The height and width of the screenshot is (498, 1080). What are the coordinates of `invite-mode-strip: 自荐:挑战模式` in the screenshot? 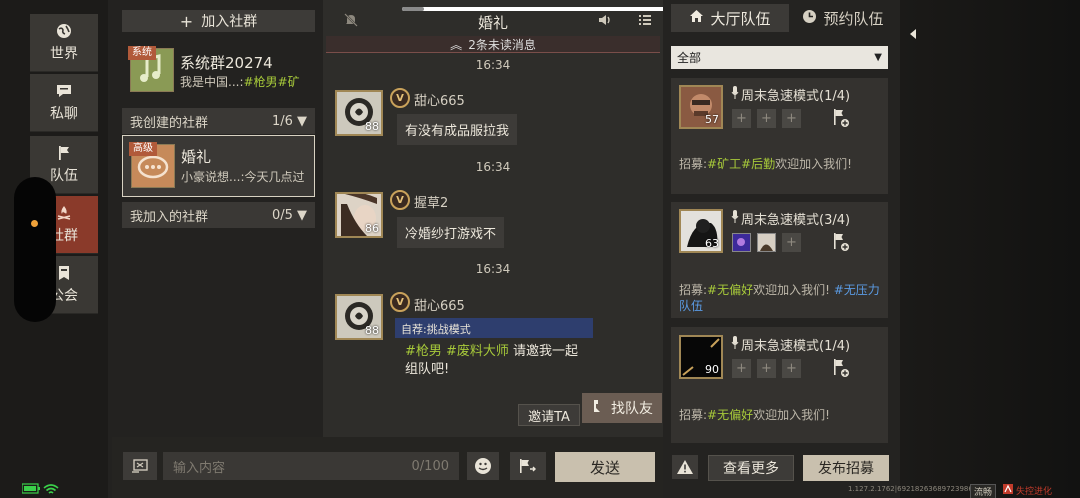 It's located at (494, 328).